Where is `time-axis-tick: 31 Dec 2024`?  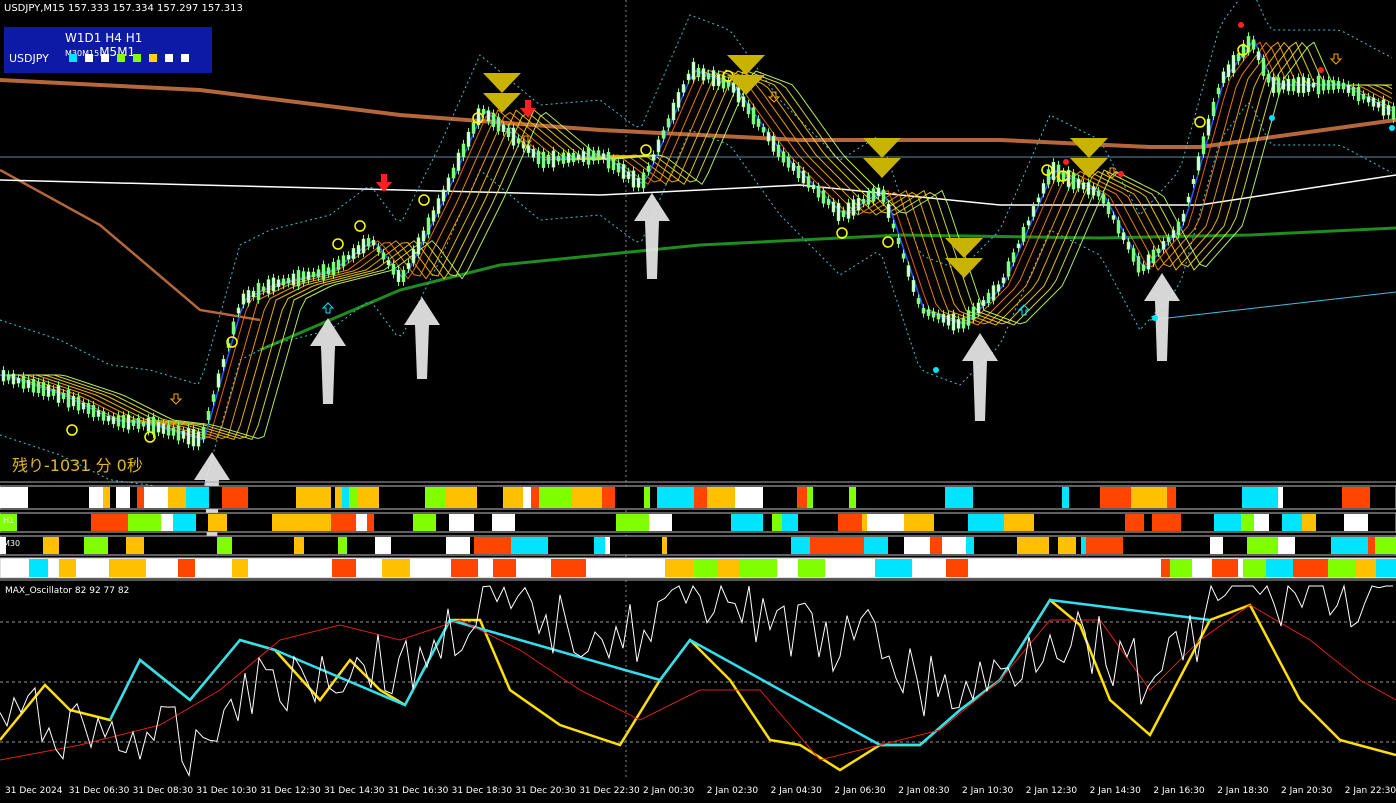
time-axis-tick: 31 Dec 2024 is located at coordinates (34, 791).